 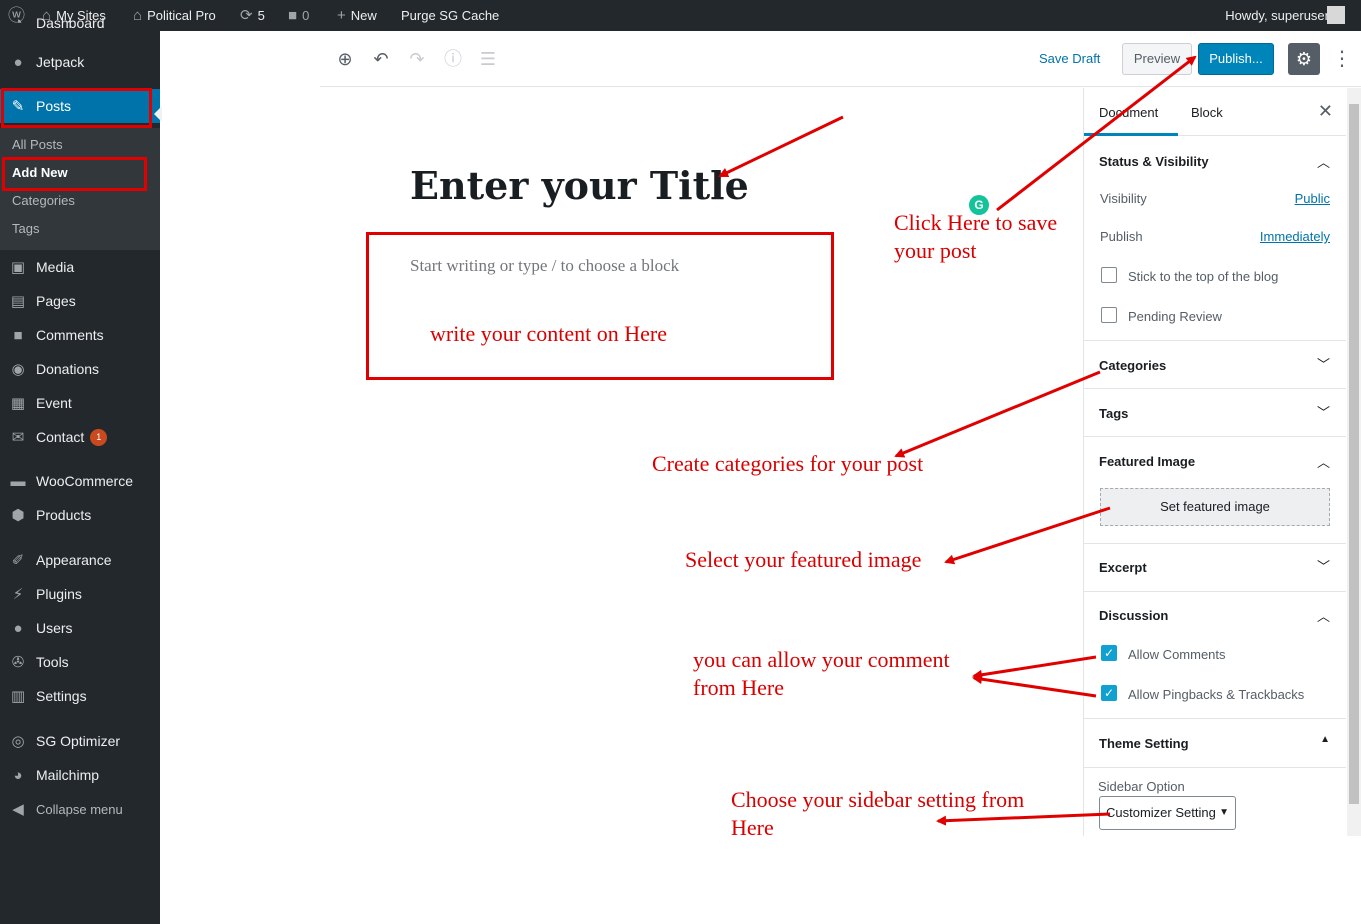 I want to click on title-arrow, so click(x=781, y=146).